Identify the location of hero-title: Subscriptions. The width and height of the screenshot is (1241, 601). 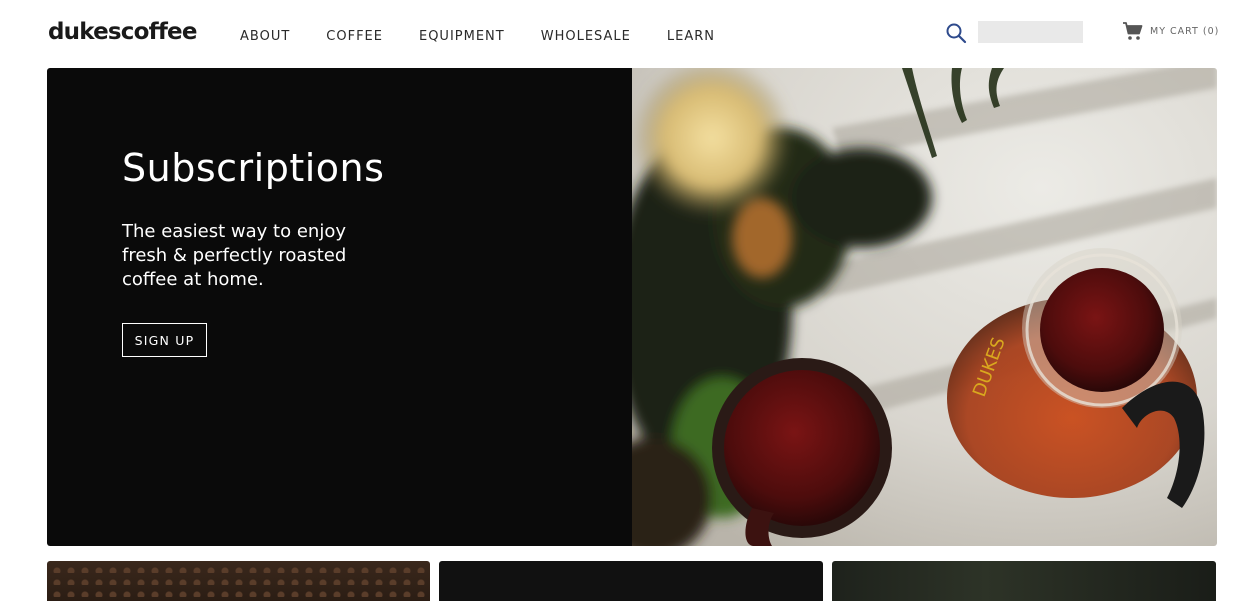
(253, 168).